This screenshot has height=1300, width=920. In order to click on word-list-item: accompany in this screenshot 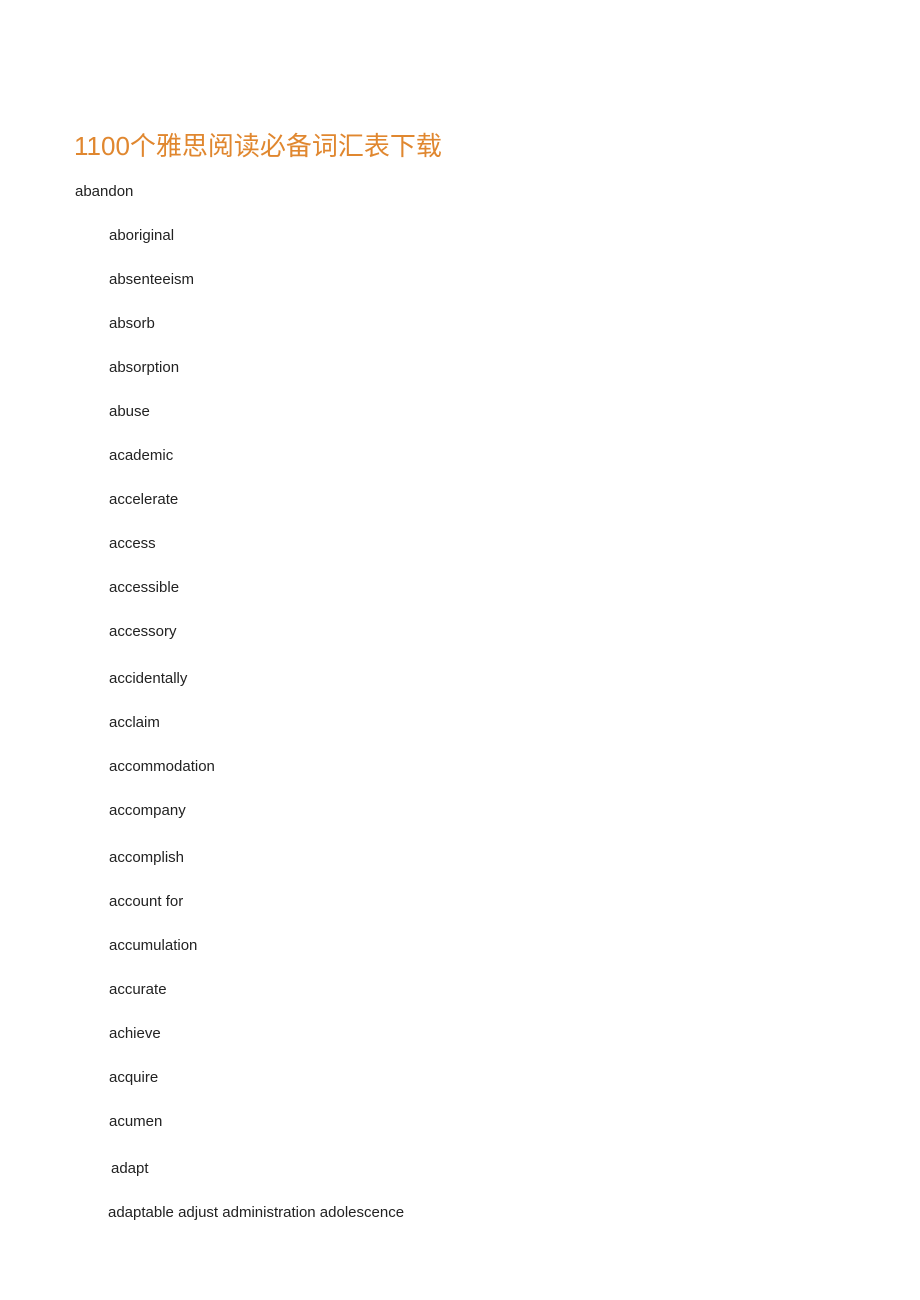, I will do `click(147, 810)`.